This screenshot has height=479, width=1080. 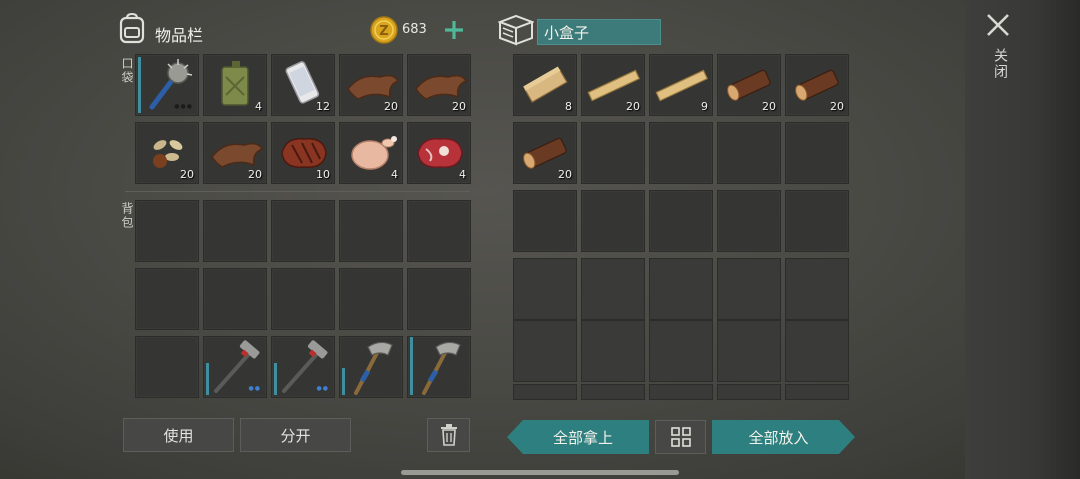 I want to click on backpack-icon, so click(x=132, y=28).